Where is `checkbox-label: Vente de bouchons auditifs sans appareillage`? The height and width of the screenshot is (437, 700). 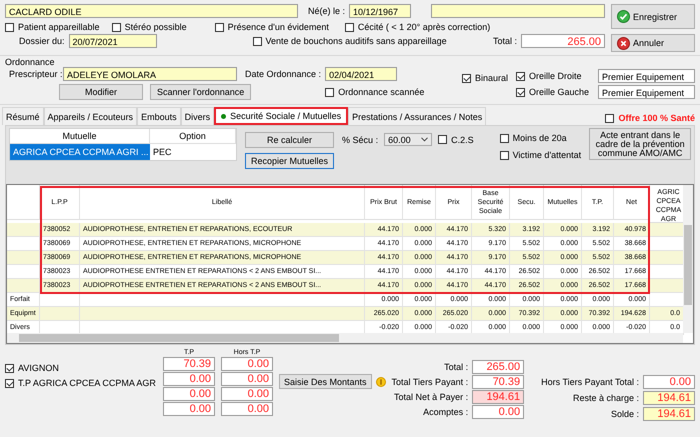 checkbox-label: Vente de bouchons auditifs sans appareillage is located at coordinates (356, 41).